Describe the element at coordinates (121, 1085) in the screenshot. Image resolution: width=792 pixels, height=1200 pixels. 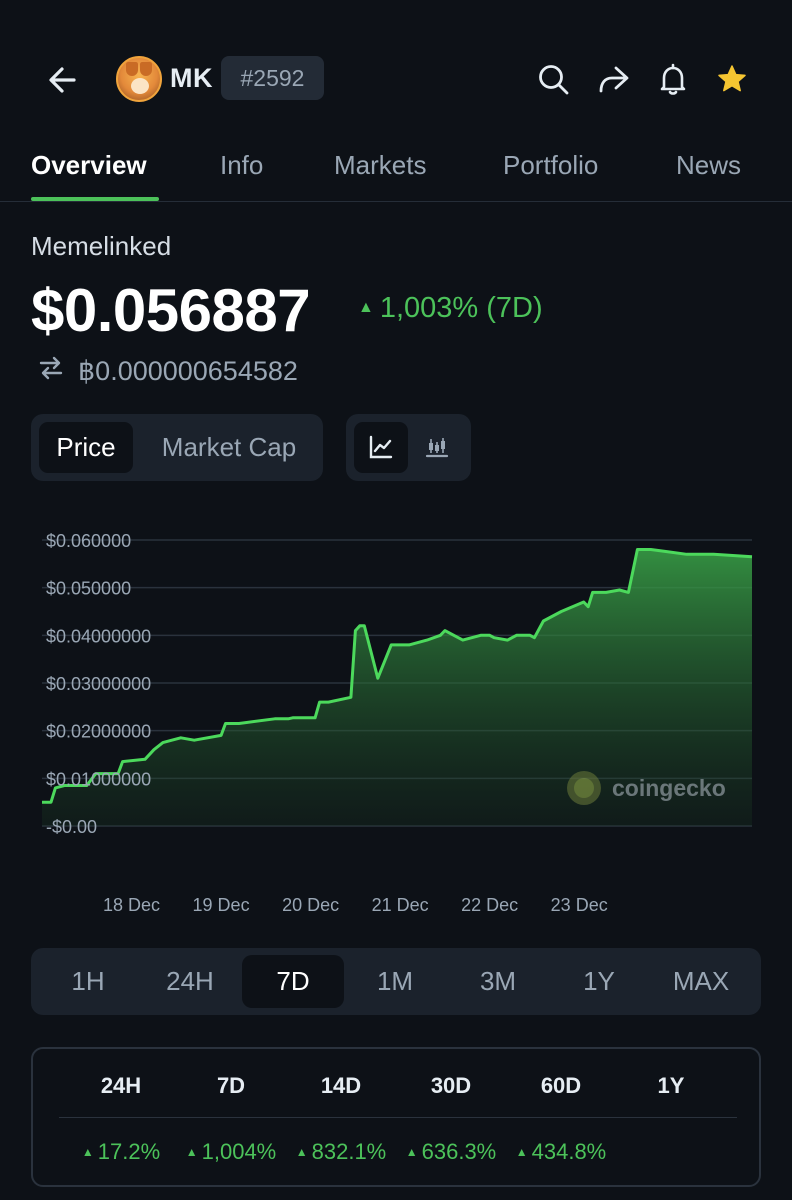
I see `perf-header: 24H` at that location.